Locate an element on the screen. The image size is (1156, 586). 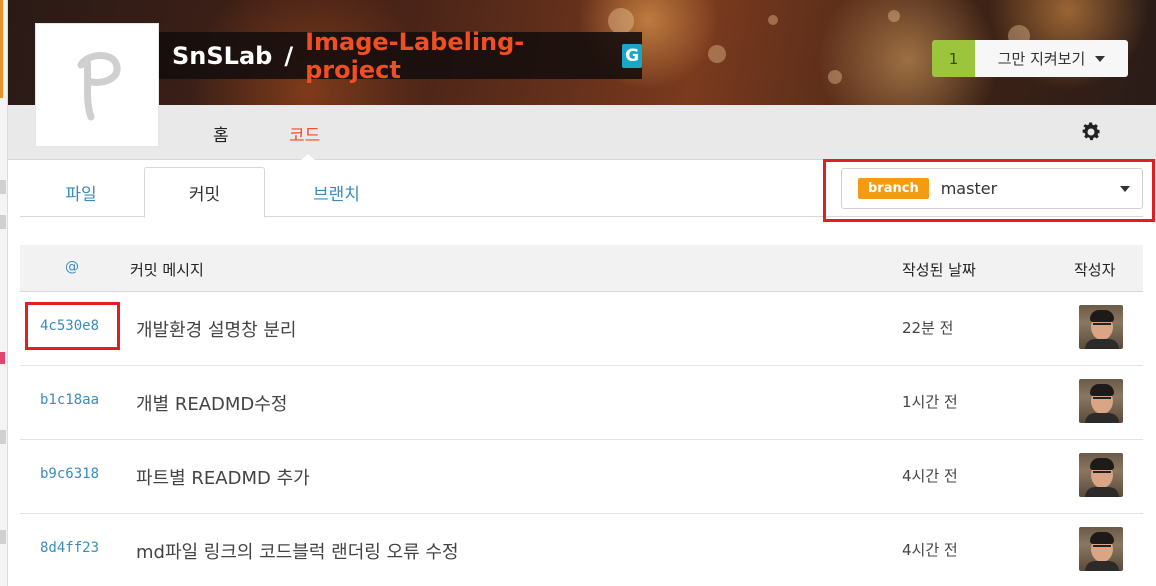
column-date: 작성된 날짜 is located at coordinates (939, 270).